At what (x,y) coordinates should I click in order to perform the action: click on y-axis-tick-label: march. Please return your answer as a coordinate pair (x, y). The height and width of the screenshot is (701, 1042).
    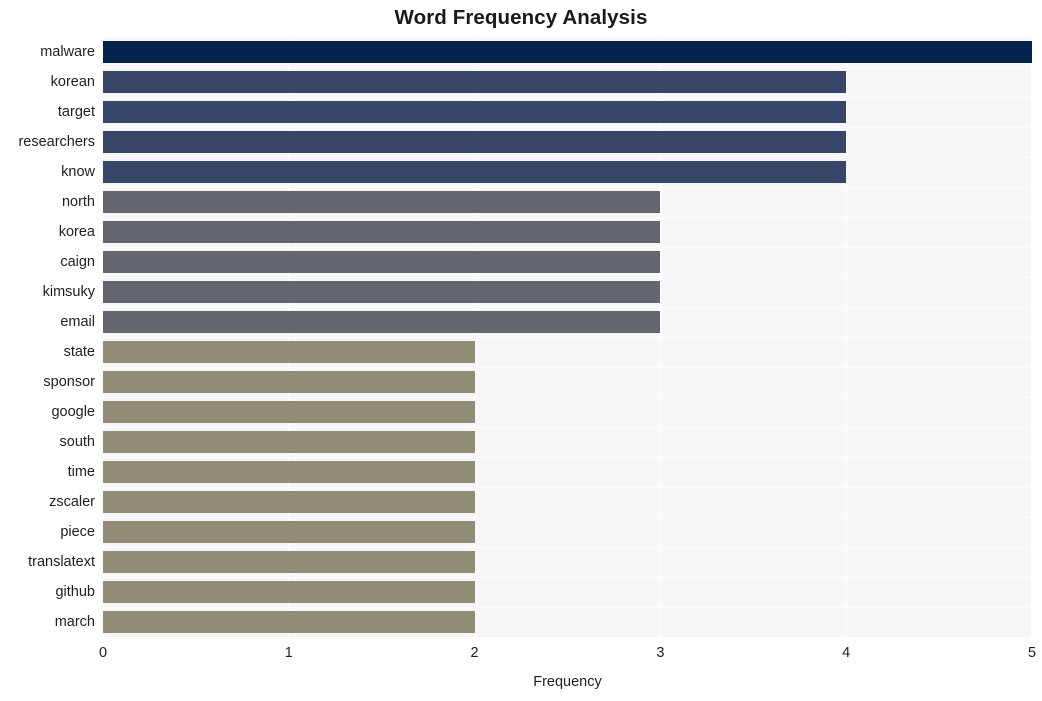
    Looking at the image, I should click on (74, 622).